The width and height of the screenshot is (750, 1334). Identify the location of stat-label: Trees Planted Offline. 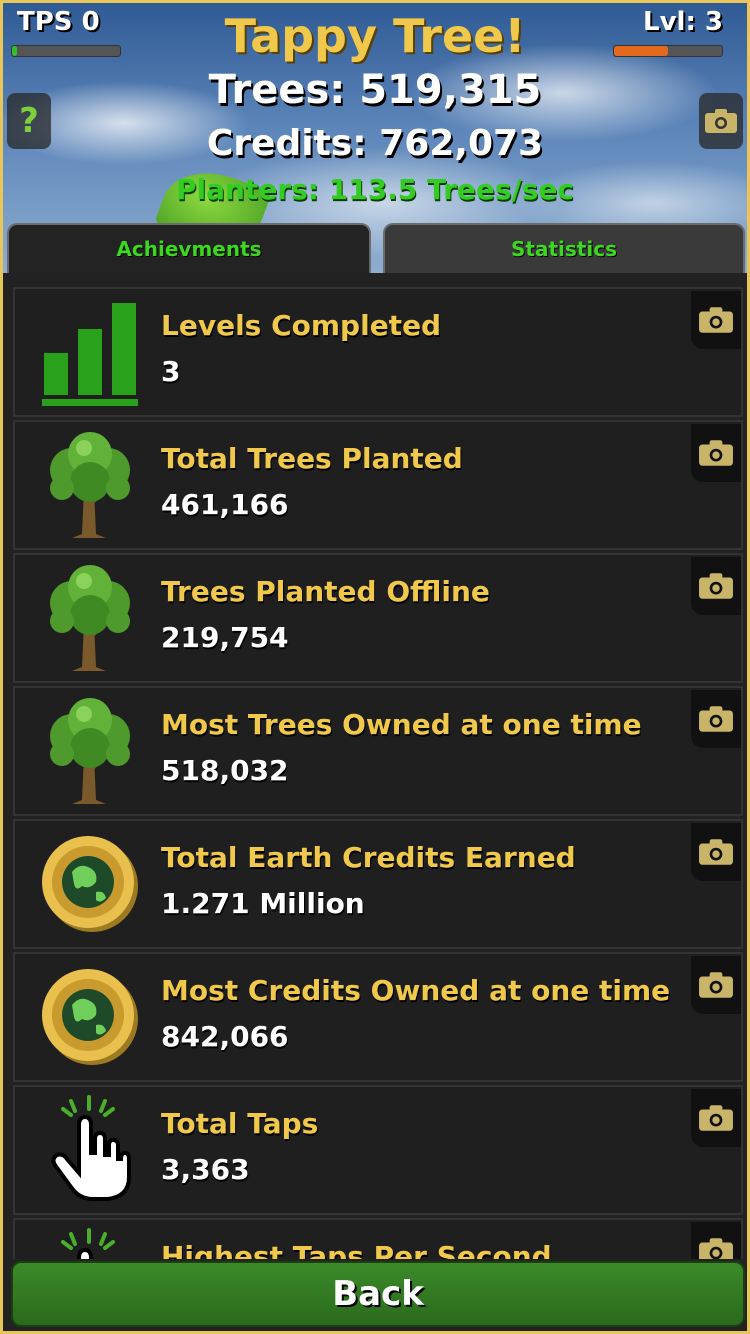
(325, 591).